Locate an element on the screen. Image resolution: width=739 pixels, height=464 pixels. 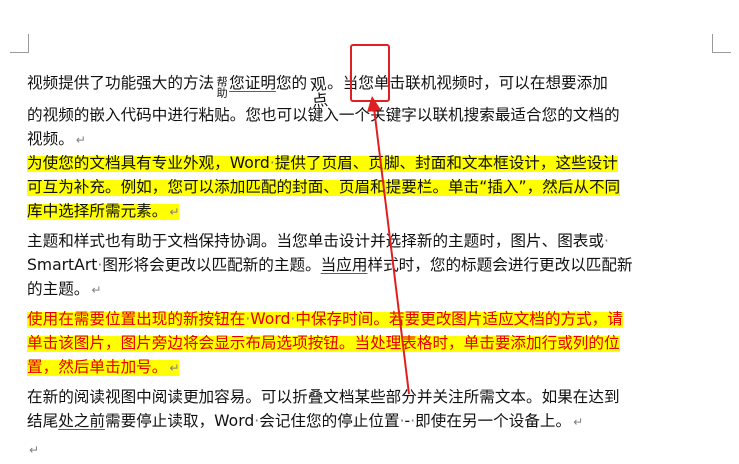
text-line: 为使您的文档具有专业外观，Word·提供了页眉、页脚、封面和文本框设计，这些设计 is located at coordinates (322, 163).